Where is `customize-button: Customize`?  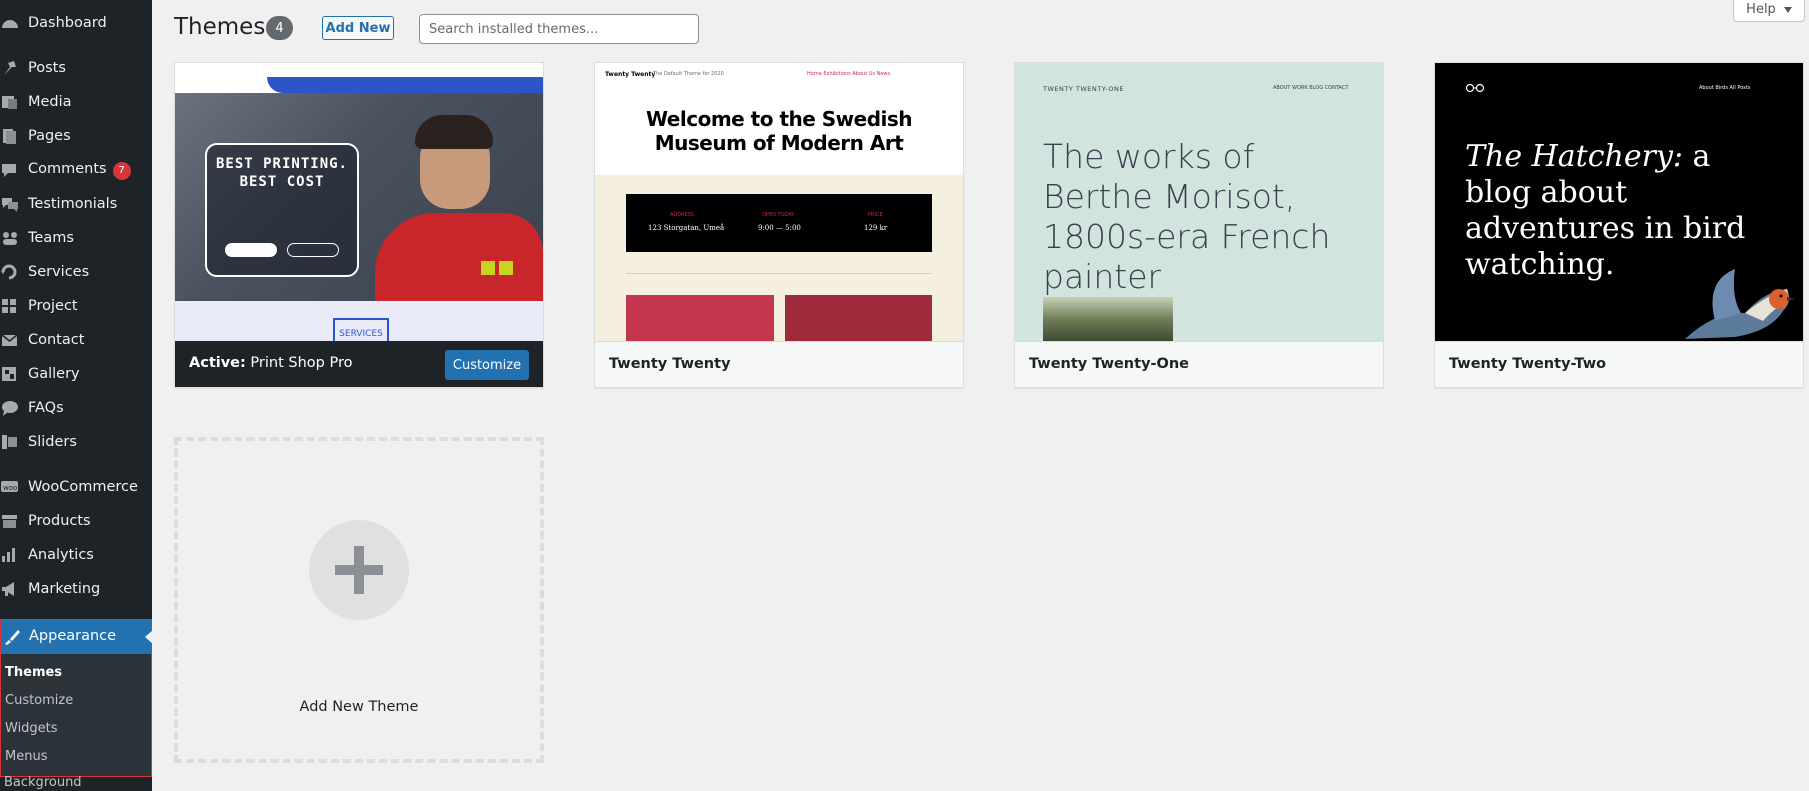 customize-button: Customize is located at coordinates (487, 365).